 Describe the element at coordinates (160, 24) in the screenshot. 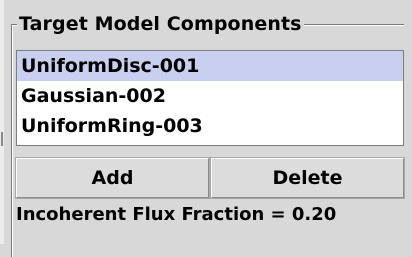

I see `group-title: Target Model Components` at that location.